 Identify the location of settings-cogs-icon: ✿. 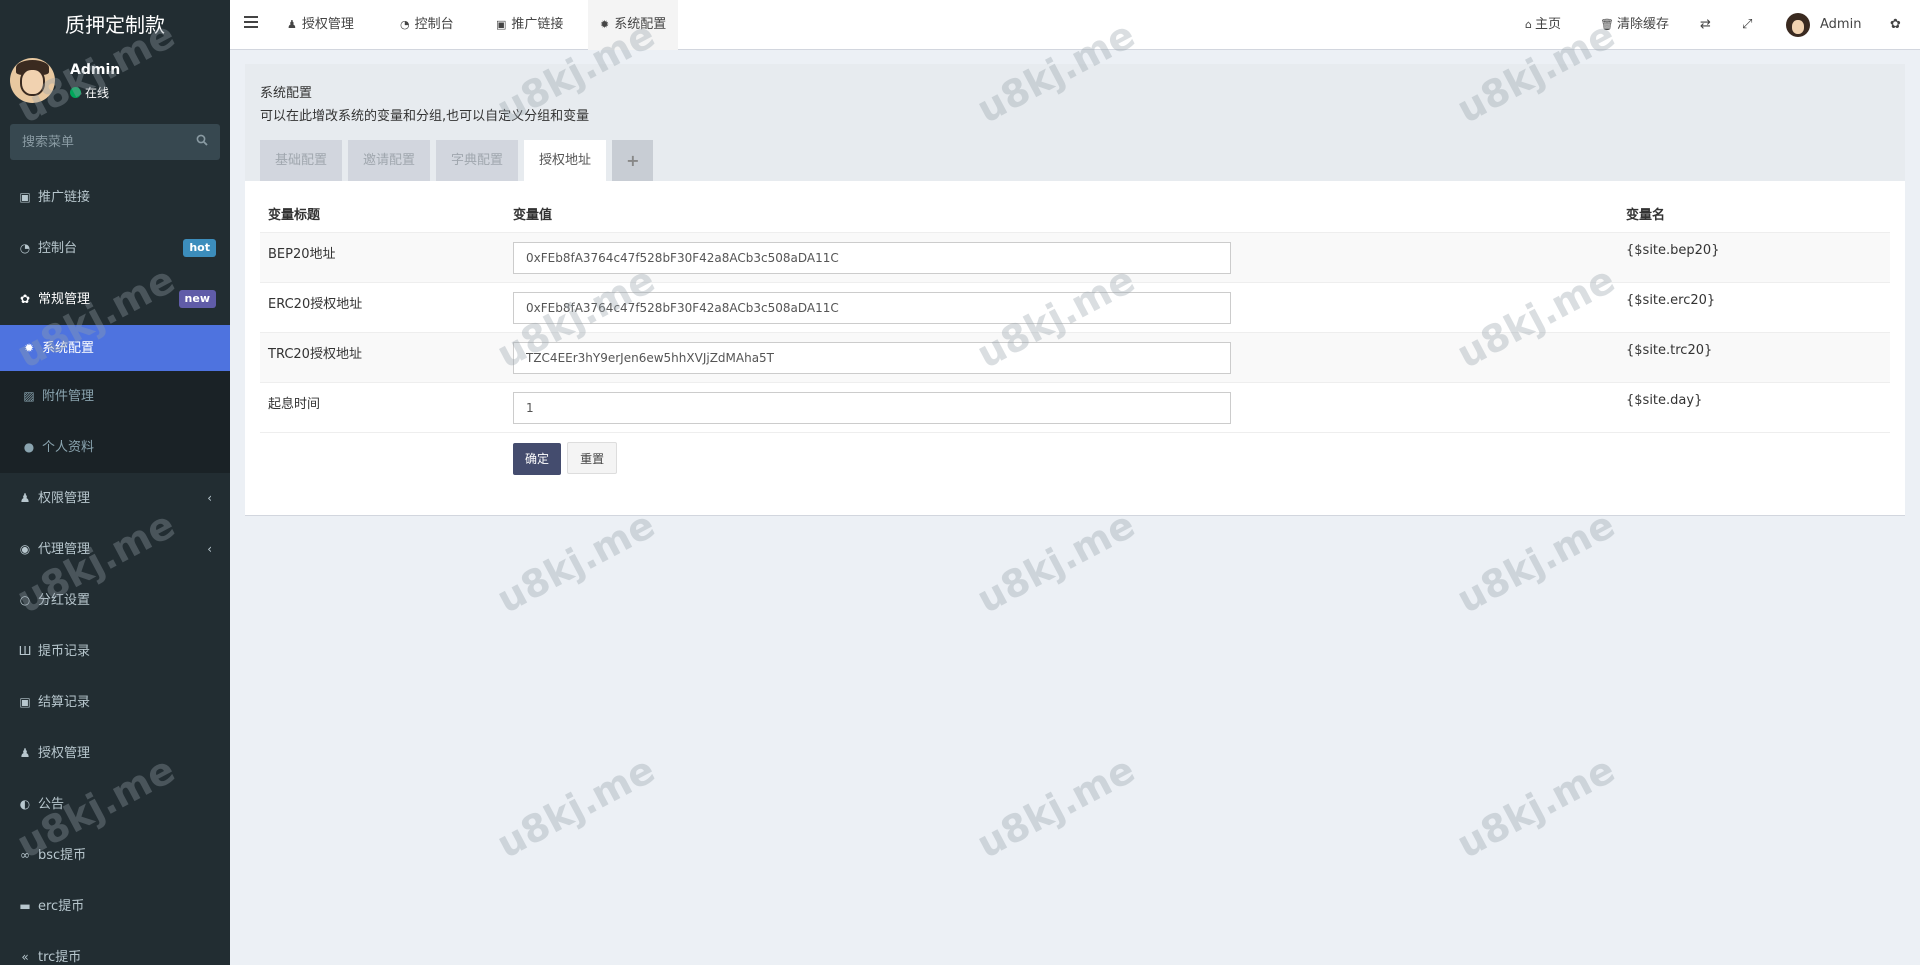
(1895, 25).